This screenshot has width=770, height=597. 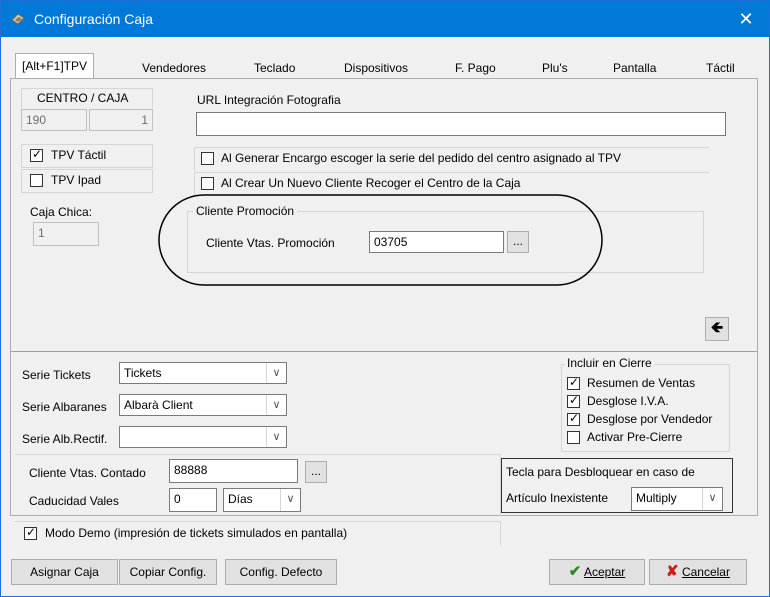 What do you see at coordinates (384, 351) in the screenshot?
I see `separator` at bounding box center [384, 351].